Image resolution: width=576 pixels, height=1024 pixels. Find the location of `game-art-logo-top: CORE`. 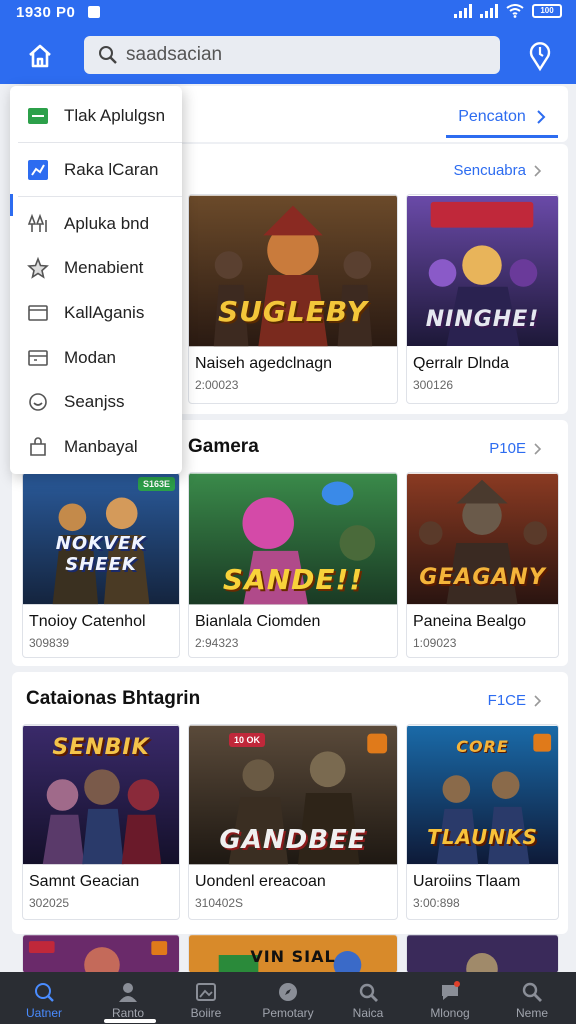

game-art-logo-top: CORE is located at coordinates (482, 746).